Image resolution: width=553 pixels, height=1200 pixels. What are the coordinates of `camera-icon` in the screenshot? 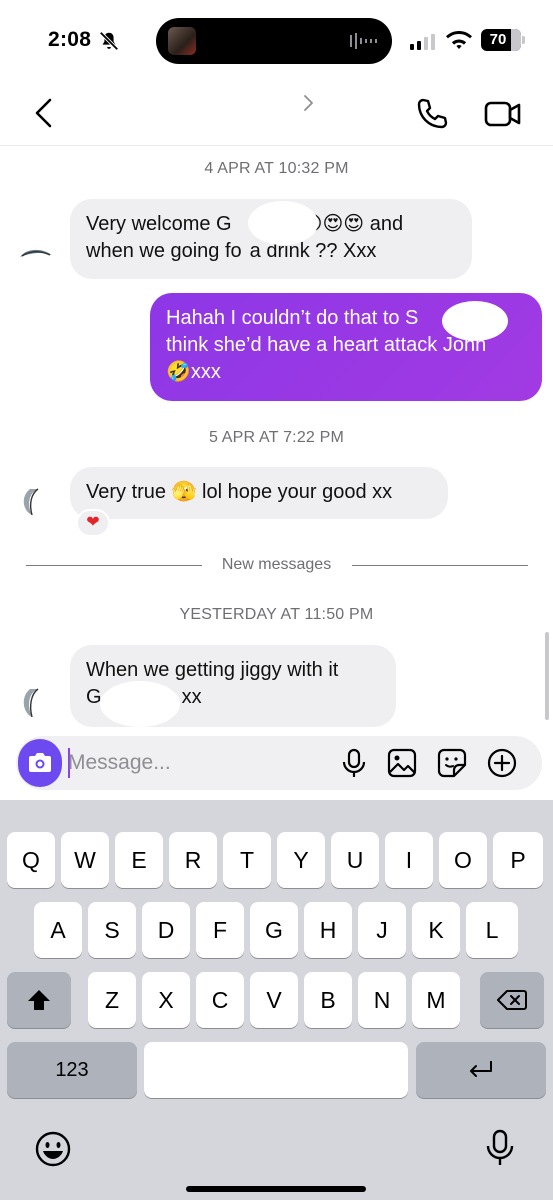 It's located at (40, 762).